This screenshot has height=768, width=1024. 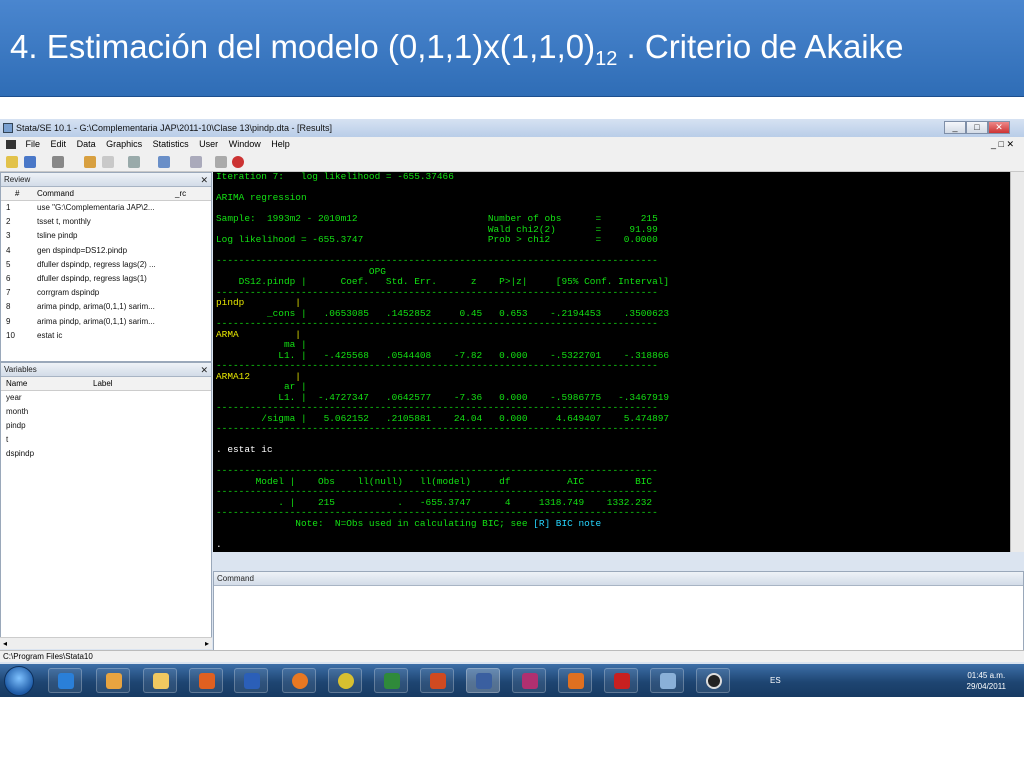 I want to click on col-command: Command, so click(x=55, y=194).